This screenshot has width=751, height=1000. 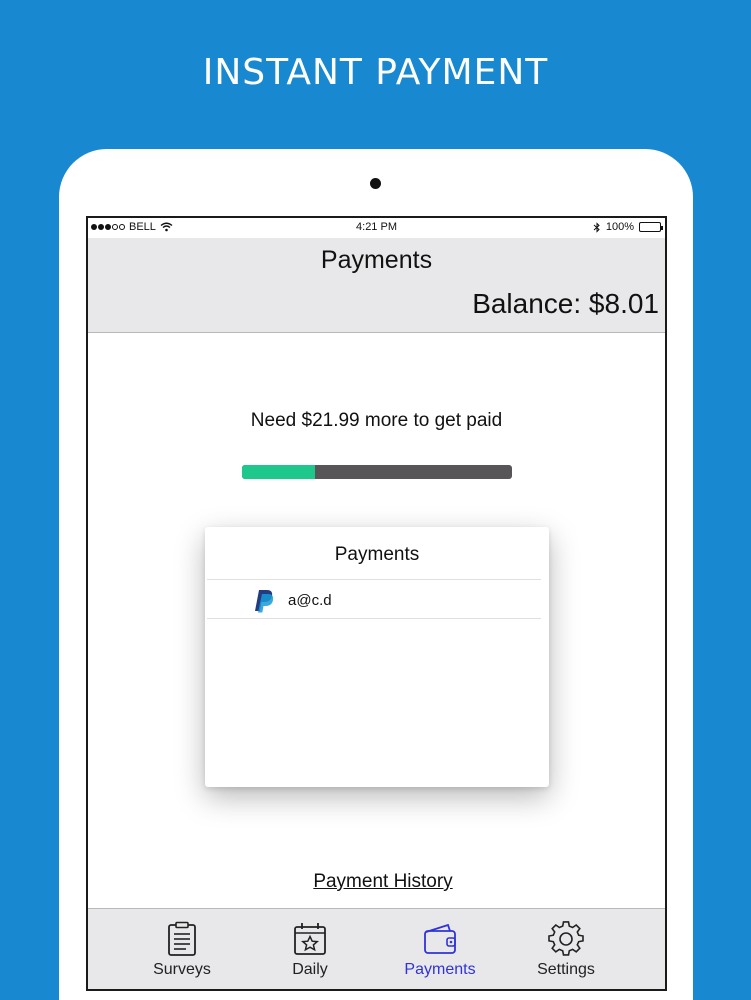 I want to click on page-title: Payments, so click(x=376, y=260).